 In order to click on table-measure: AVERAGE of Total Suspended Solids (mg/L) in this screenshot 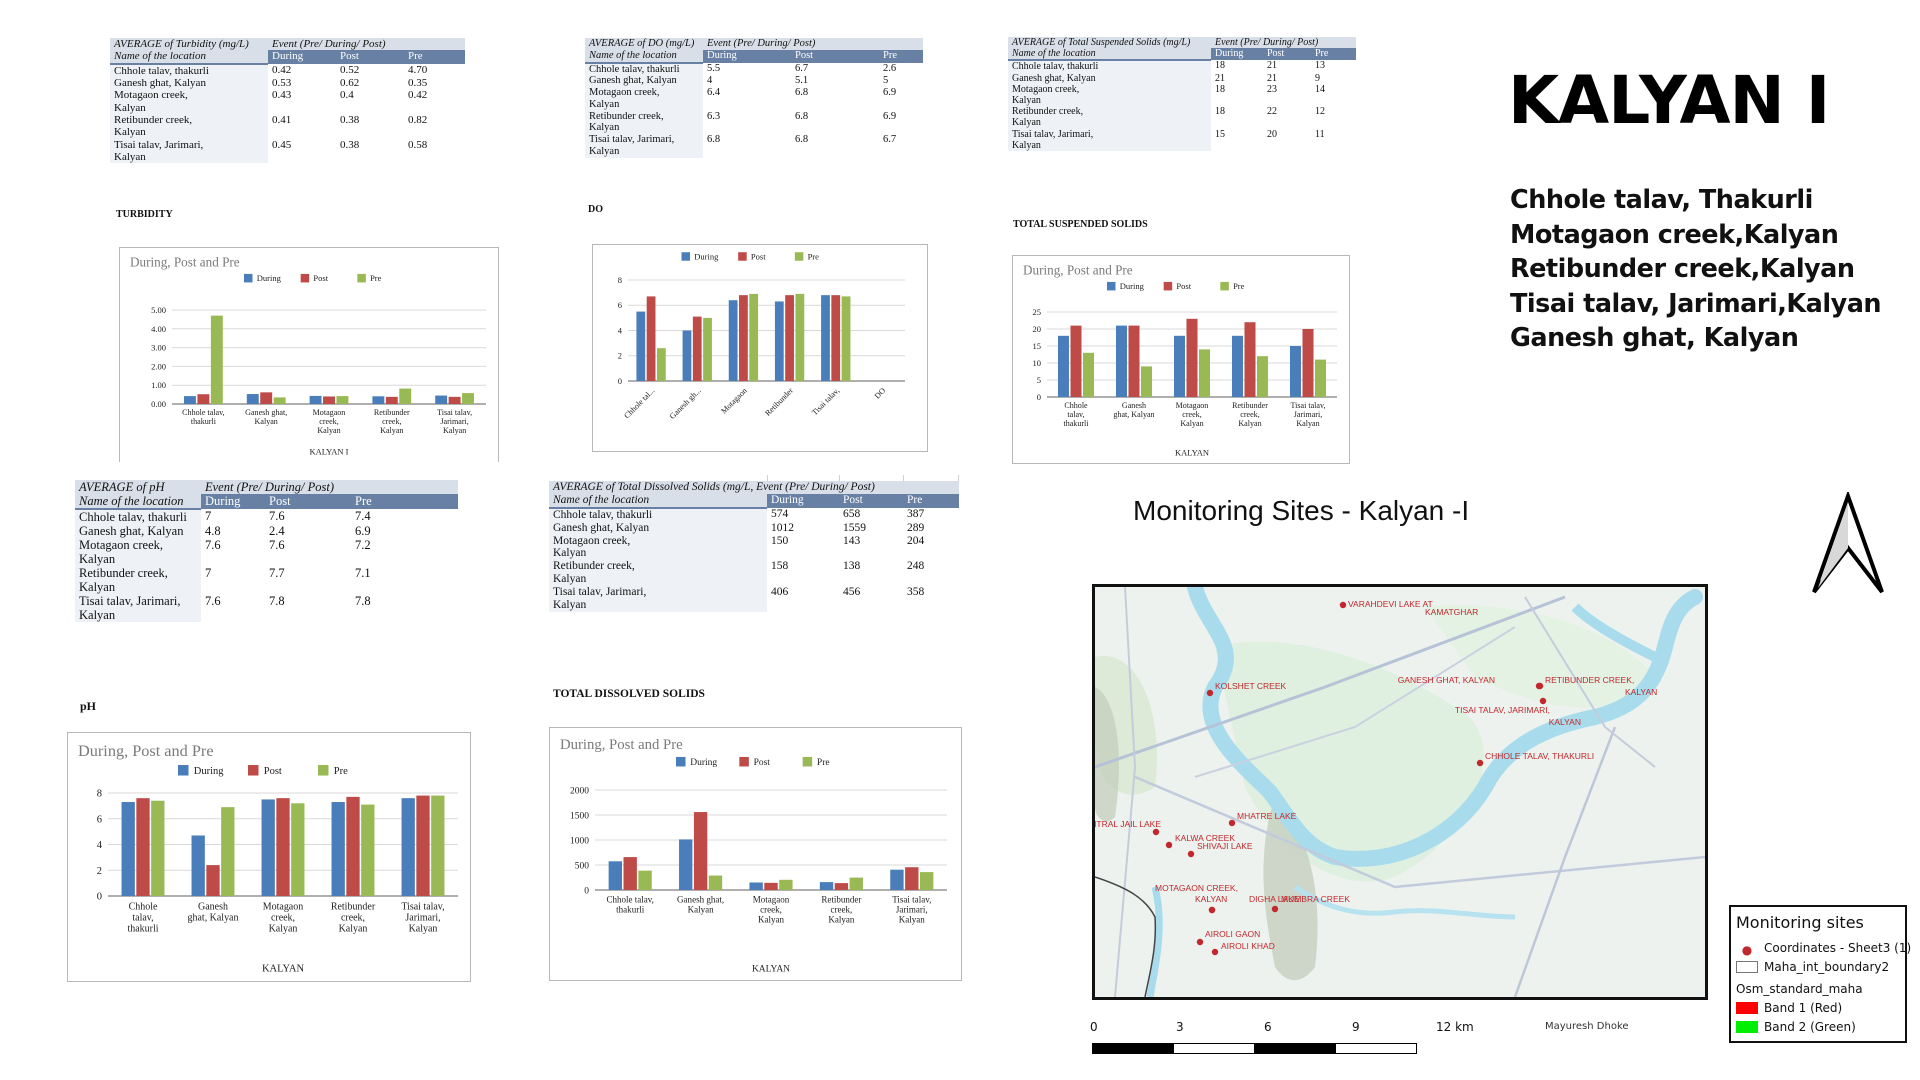, I will do `click(1109, 43)`.